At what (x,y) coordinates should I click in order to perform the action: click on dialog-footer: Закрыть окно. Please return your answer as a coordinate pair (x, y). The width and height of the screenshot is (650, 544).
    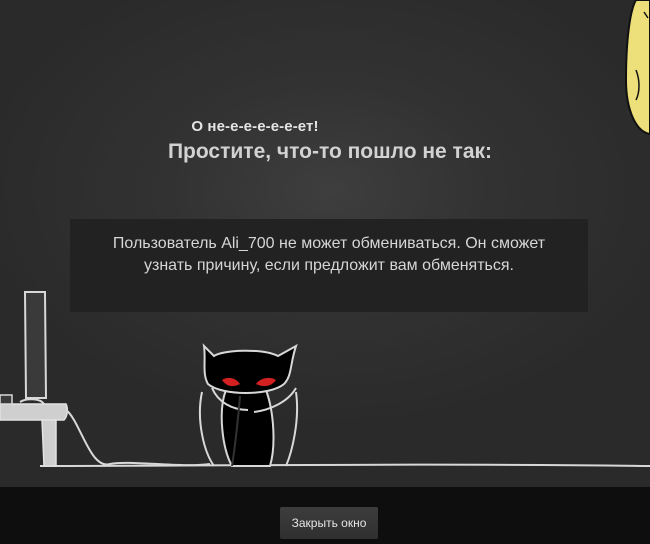
    Looking at the image, I should click on (325, 515).